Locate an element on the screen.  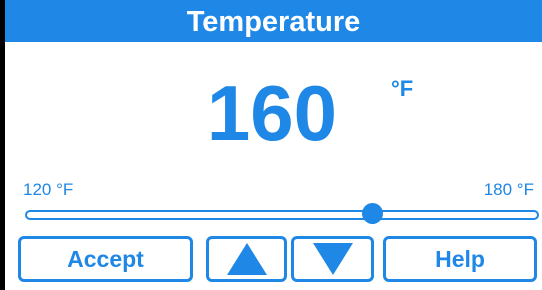
decrease-button is located at coordinates (332, 259).